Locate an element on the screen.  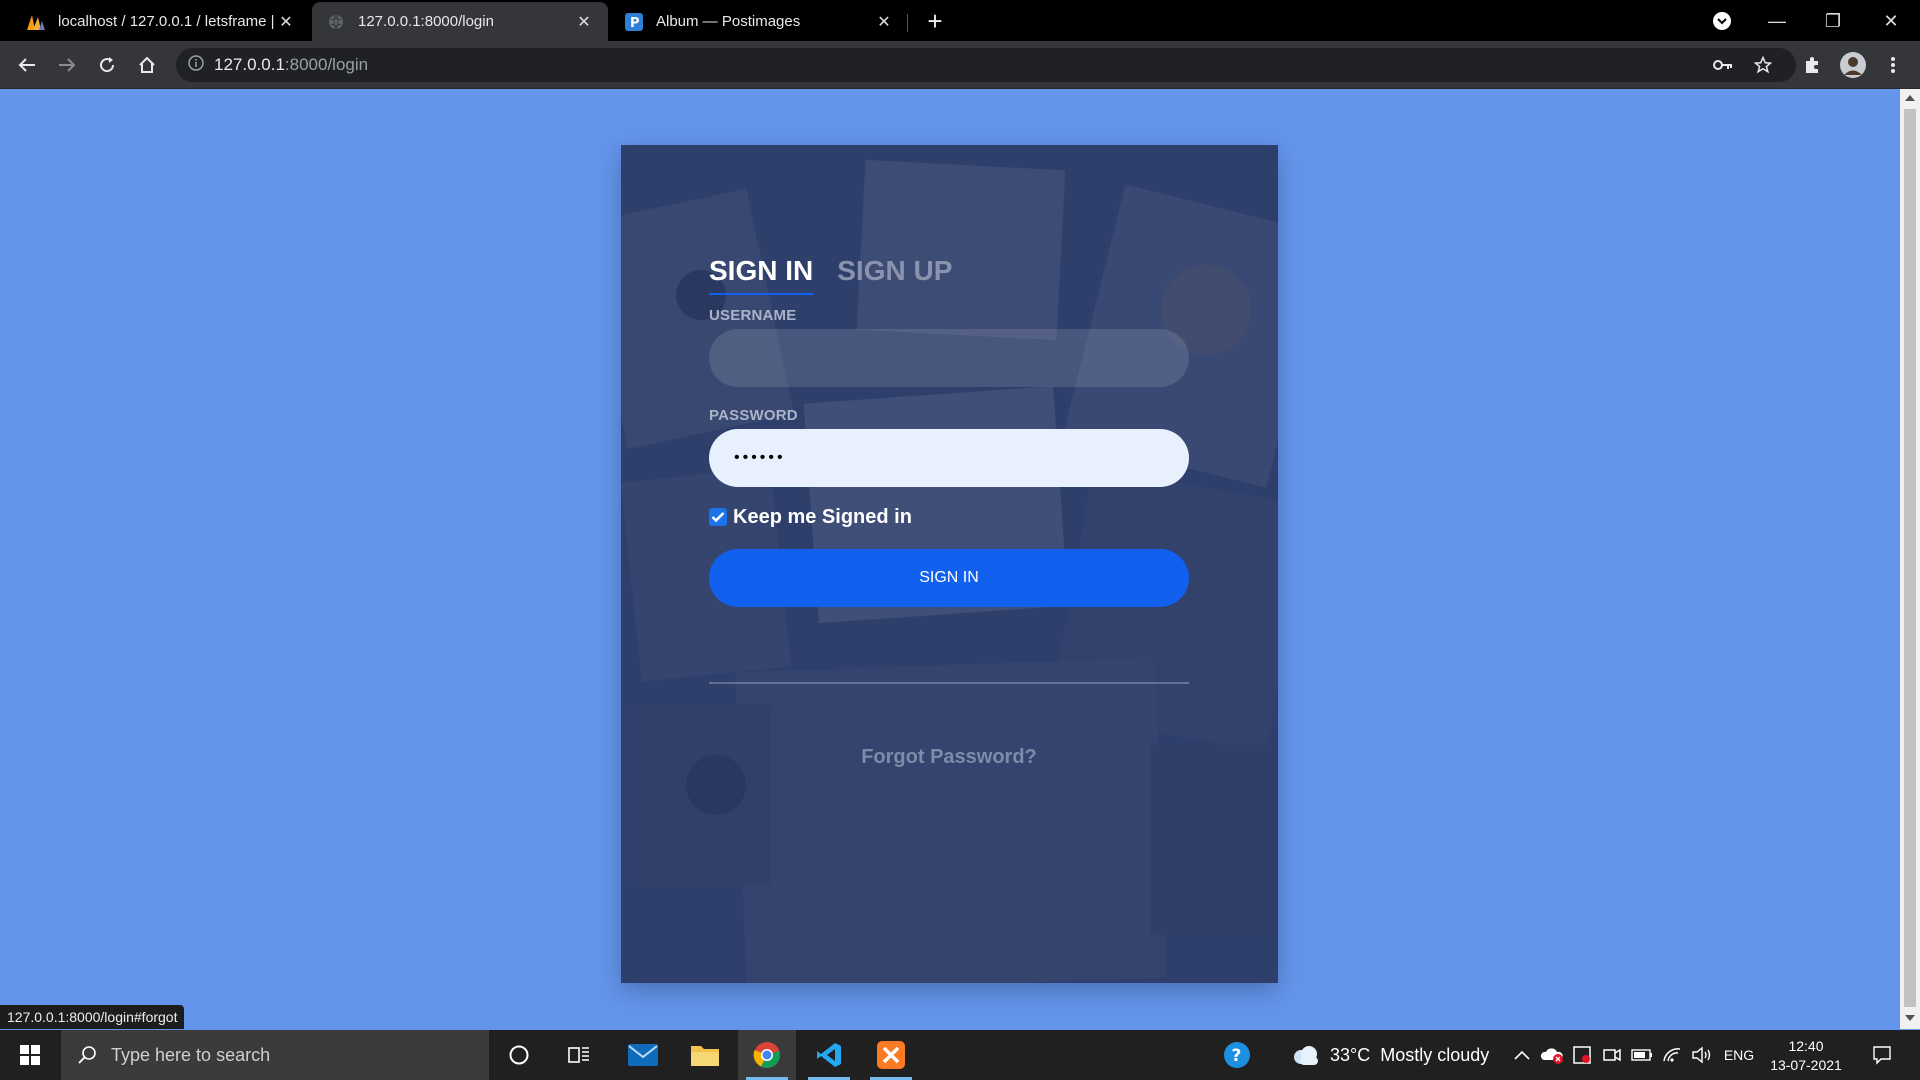
forward-button is located at coordinates (67, 65).